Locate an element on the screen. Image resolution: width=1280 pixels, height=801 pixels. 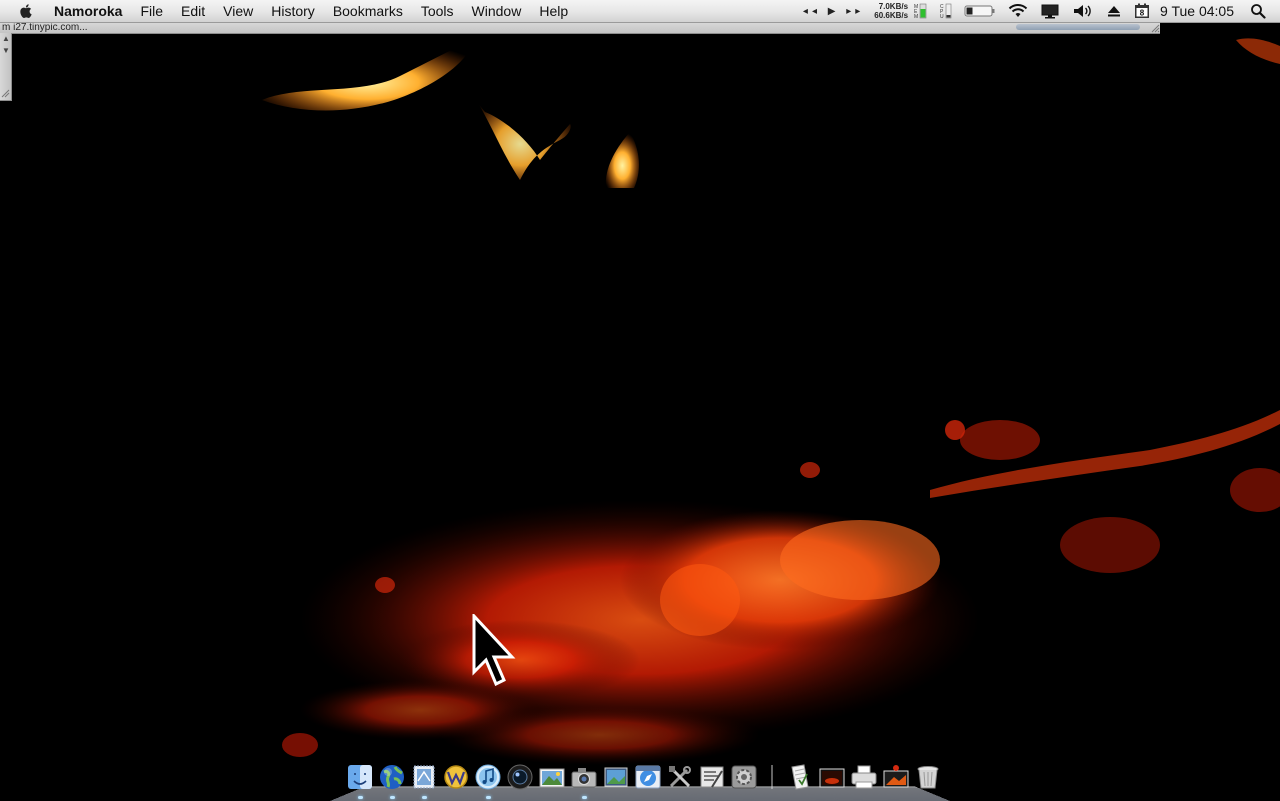
menu-view: View is located at coordinates (238, 11).